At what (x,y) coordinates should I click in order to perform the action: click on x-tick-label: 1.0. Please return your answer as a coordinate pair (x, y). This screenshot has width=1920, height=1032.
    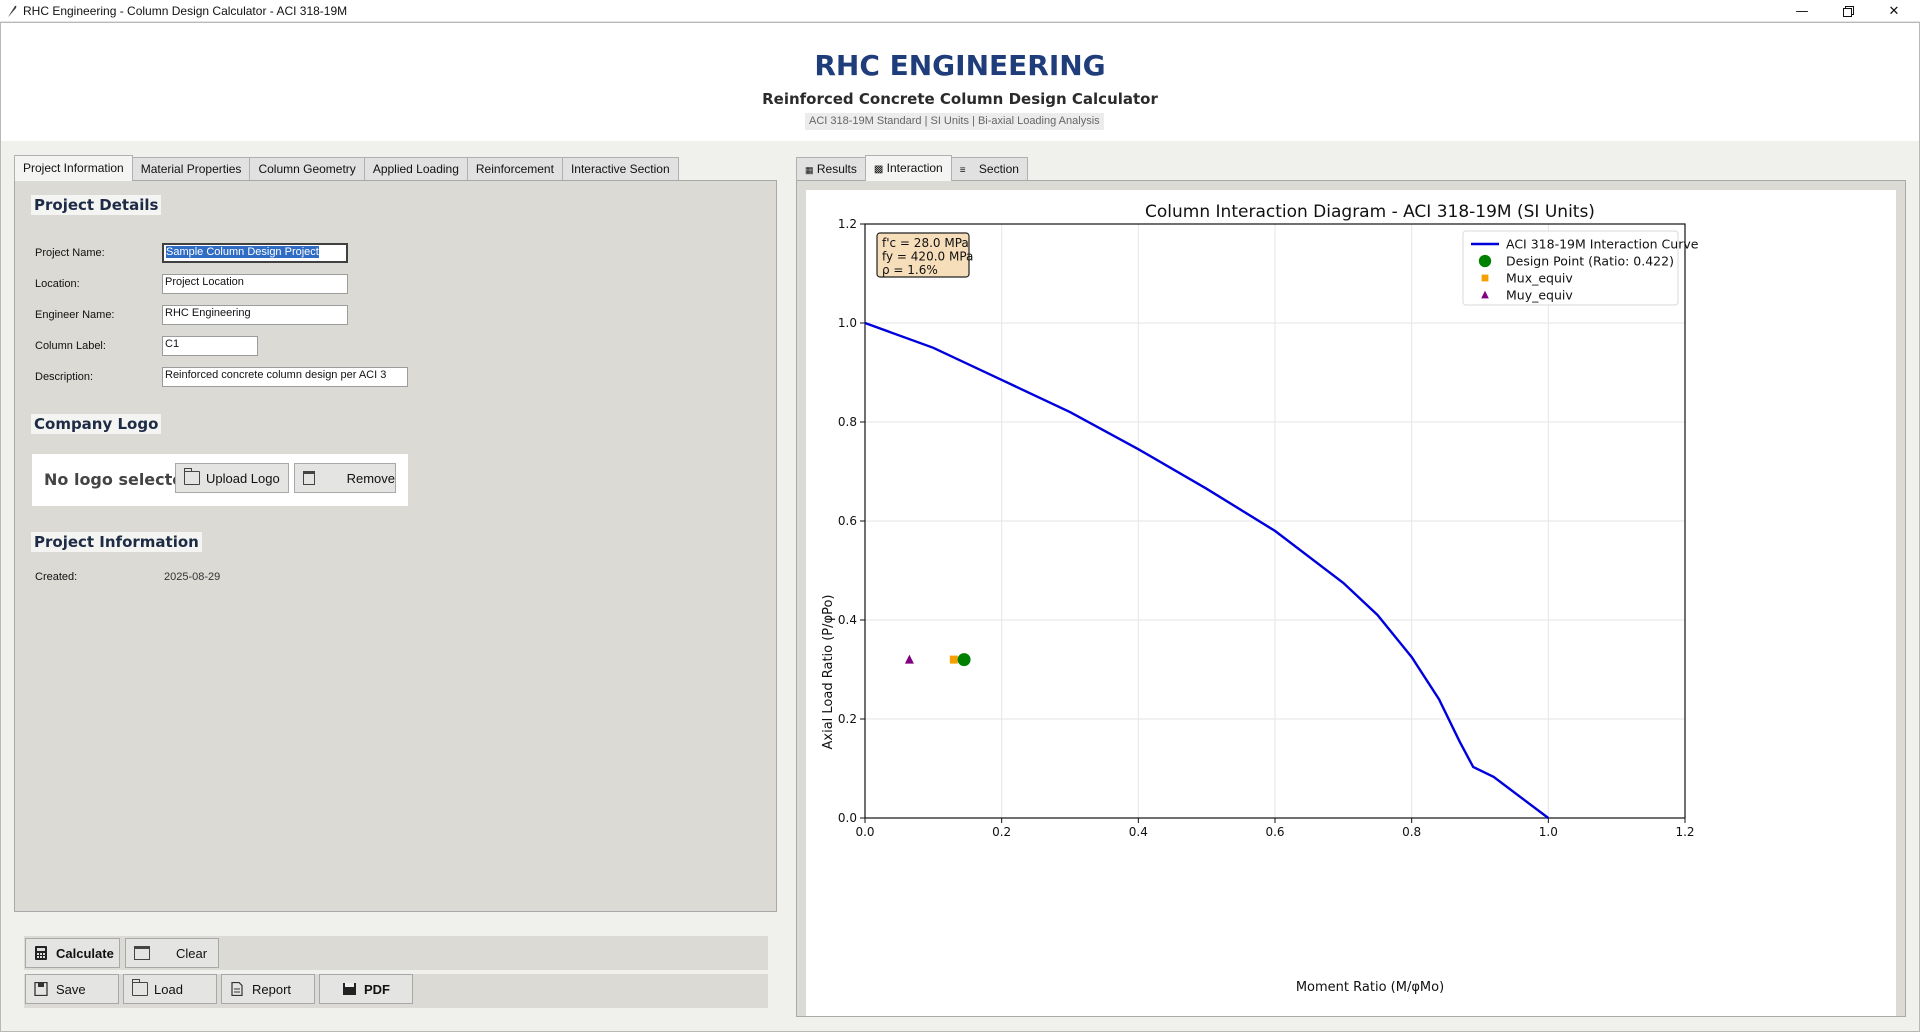
    Looking at the image, I should click on (1548, 832).